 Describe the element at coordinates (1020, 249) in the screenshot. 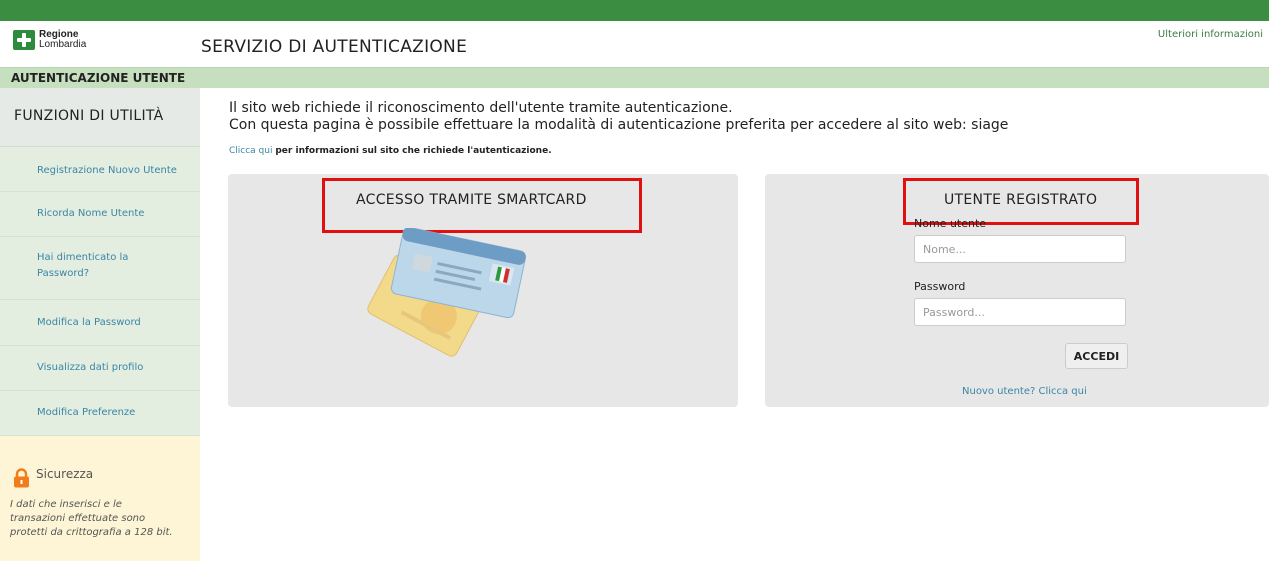

I see `username-input` at that location.